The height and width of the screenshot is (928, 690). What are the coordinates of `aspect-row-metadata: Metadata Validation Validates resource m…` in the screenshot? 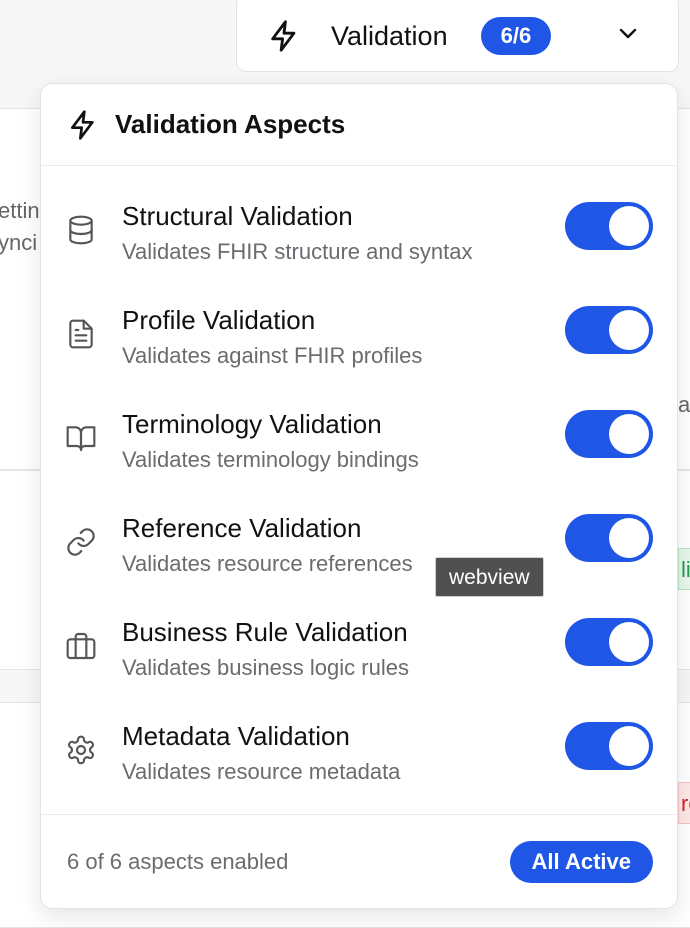 It's located at (359, 752).